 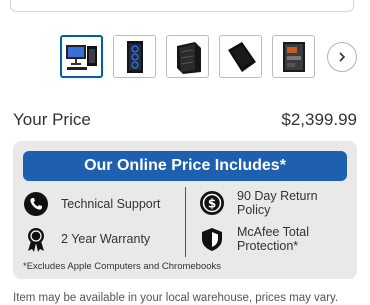 What do you see at coordinates (185, 222) in the screenshot?
I see `feature-divider` at bounding box center [185, 222].